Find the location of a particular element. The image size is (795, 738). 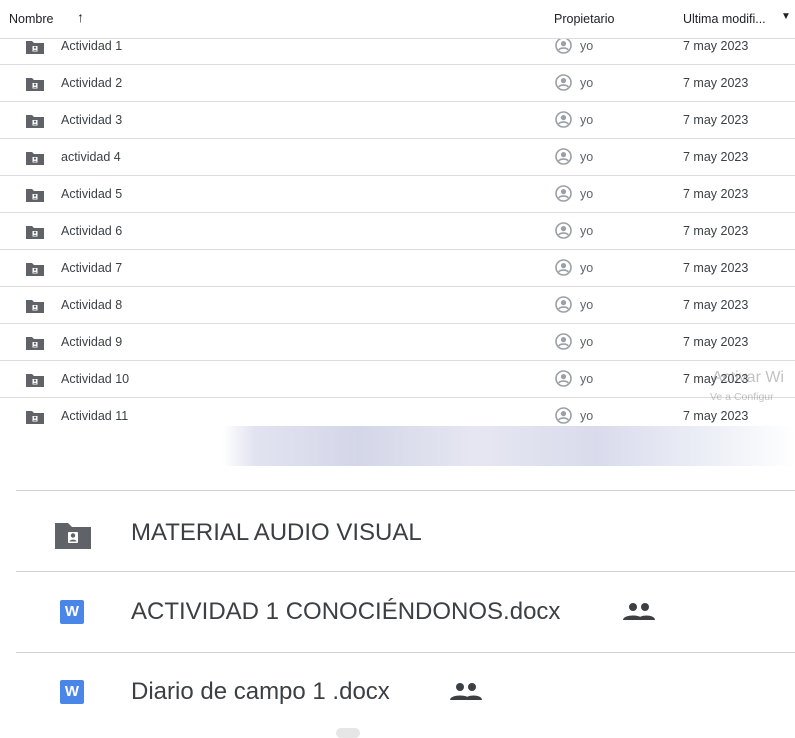

table-row: Actividad 5 yo 7 may 2023 is located at coordinates (397, 194).